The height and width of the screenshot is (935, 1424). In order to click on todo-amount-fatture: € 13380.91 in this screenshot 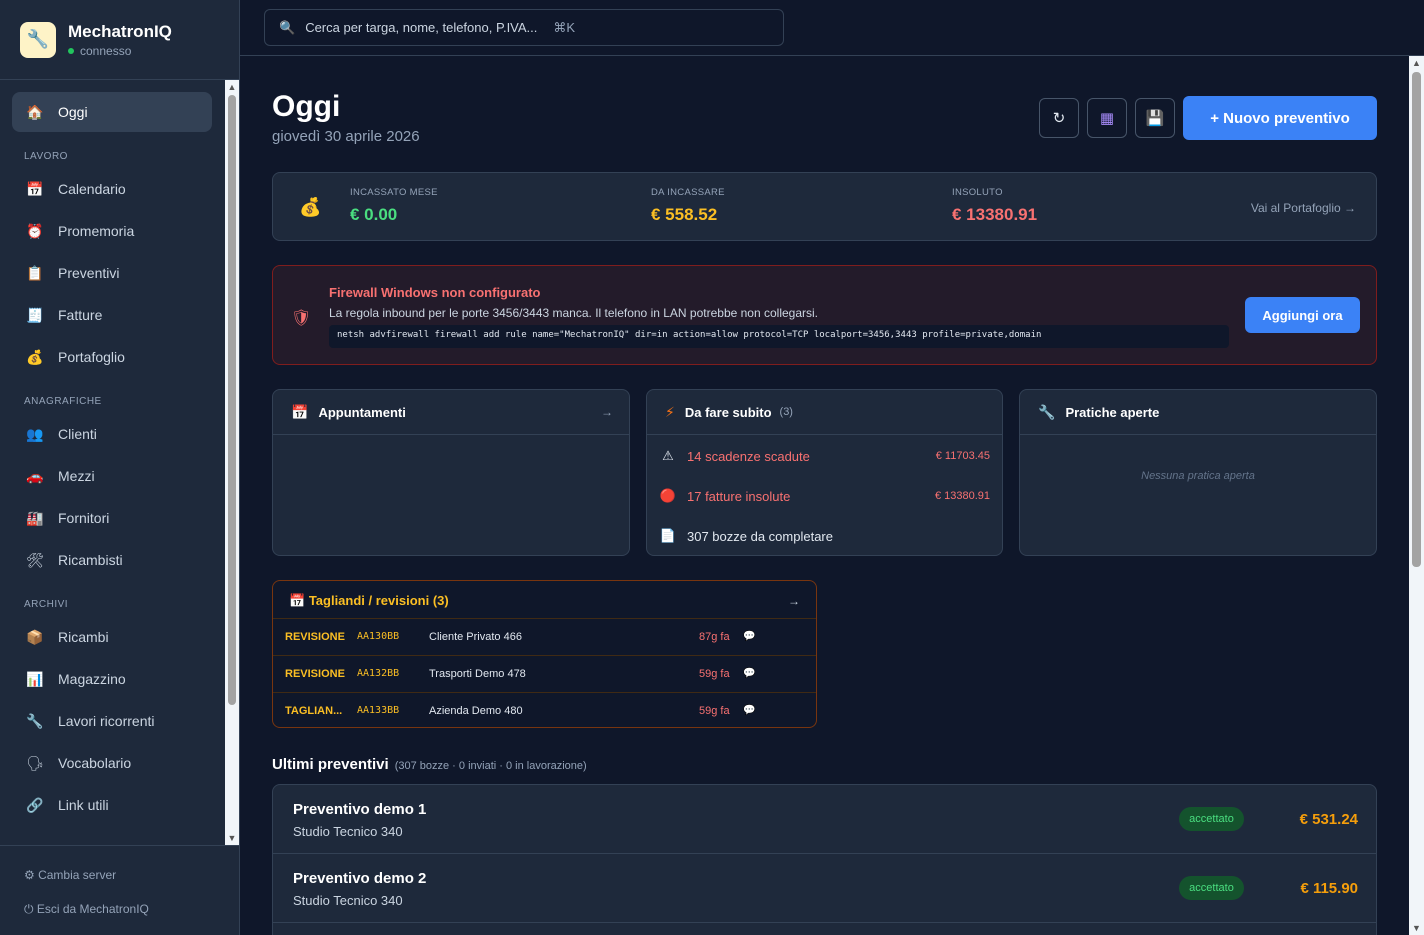, I will do `click(962, 496)`.